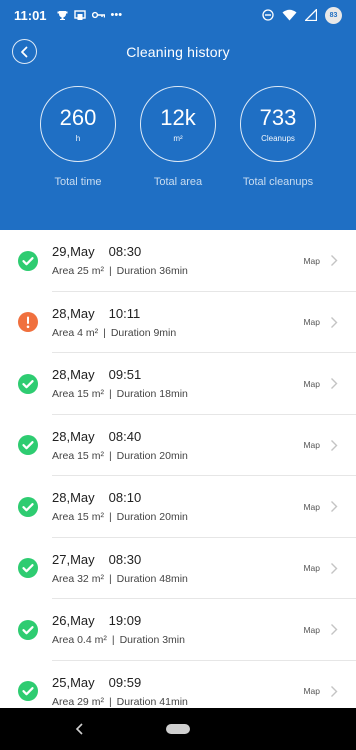 This screenshot has width=356, height=750. I want to click on status-bar: 11:01 ••• 83, so click(178, 15).